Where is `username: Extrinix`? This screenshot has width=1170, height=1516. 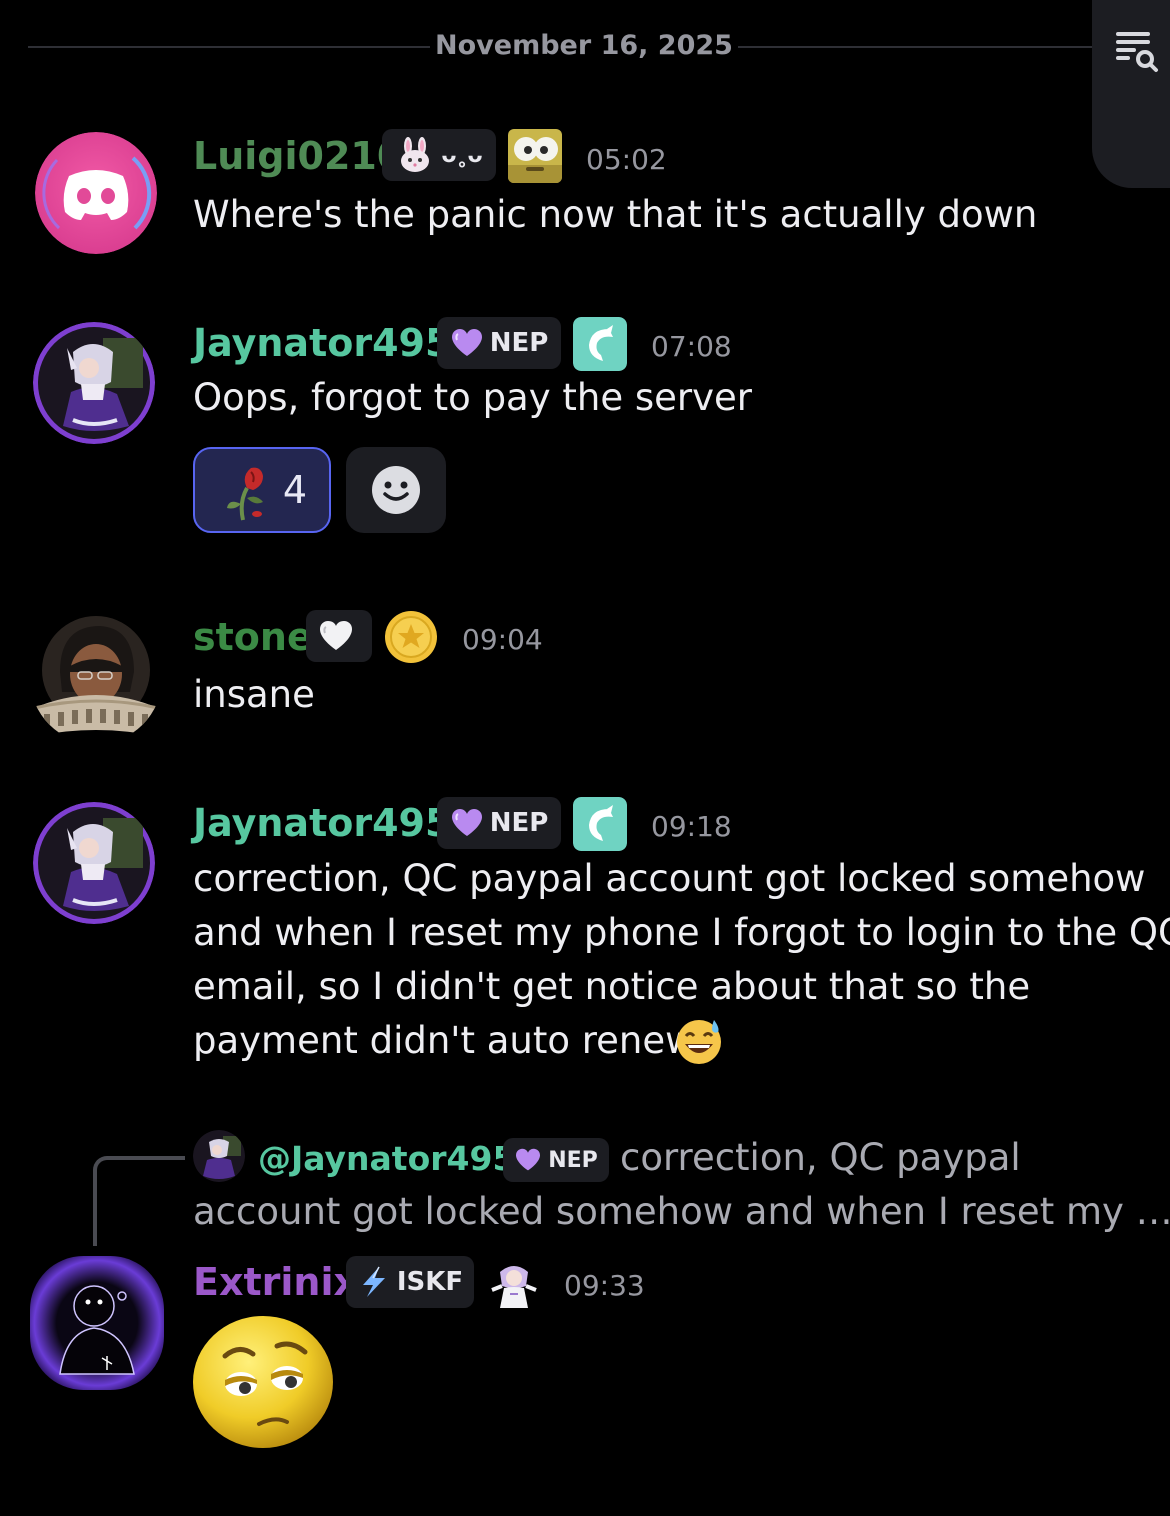
username: Extrinix is located at coordinates (275, 1282).